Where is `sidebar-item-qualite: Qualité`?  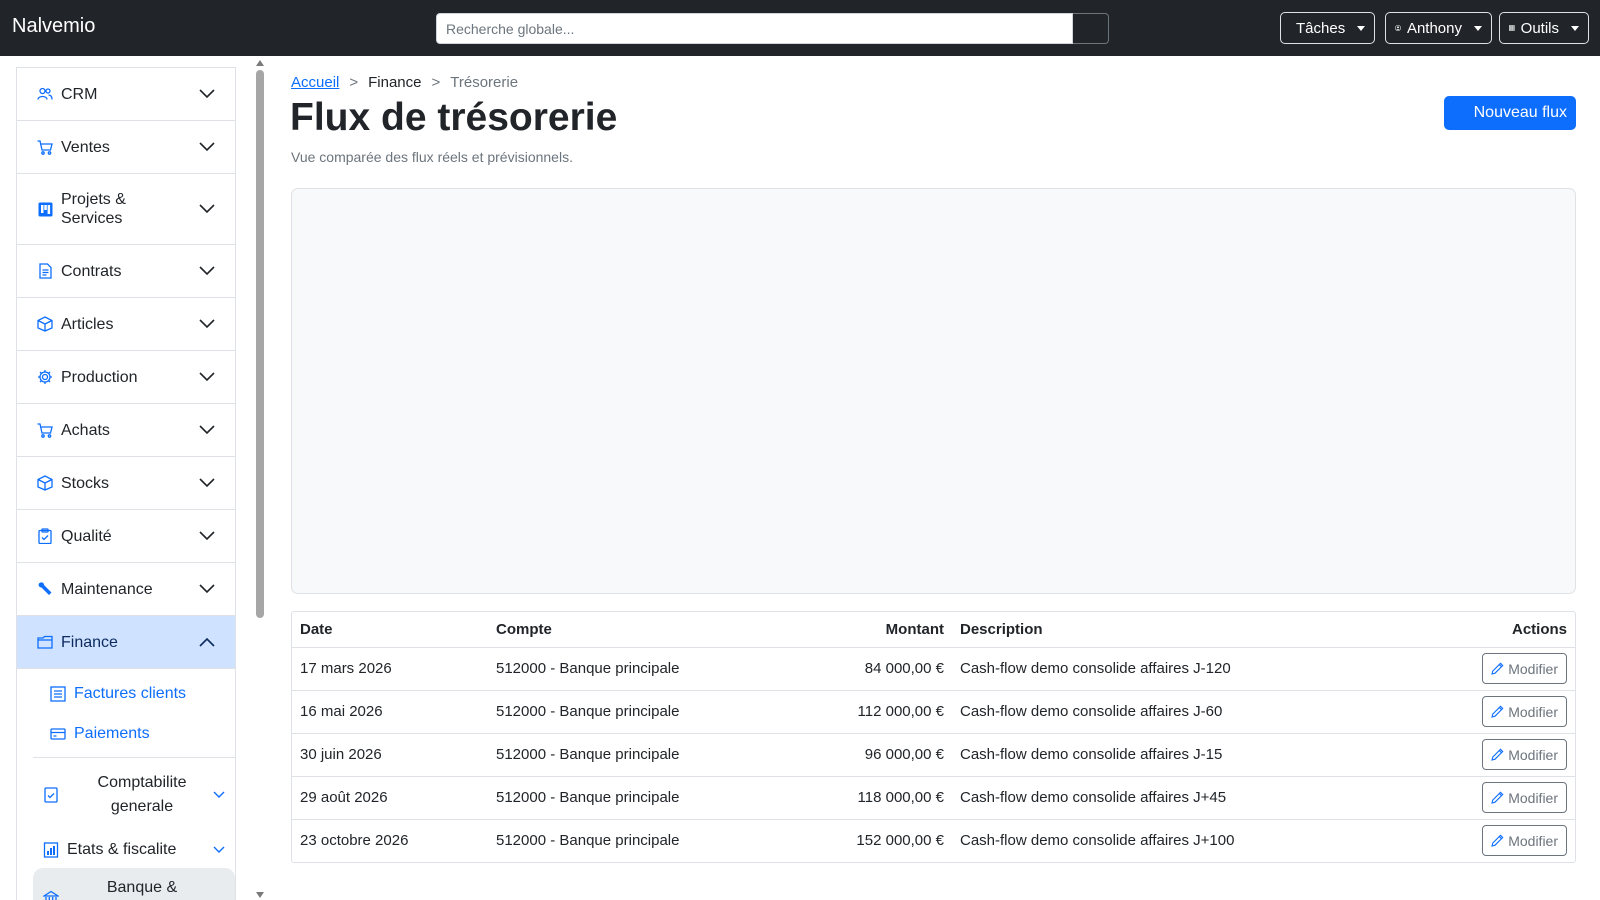 sidebar-item-qualite: Qualité is located at coordinates (126, 536).